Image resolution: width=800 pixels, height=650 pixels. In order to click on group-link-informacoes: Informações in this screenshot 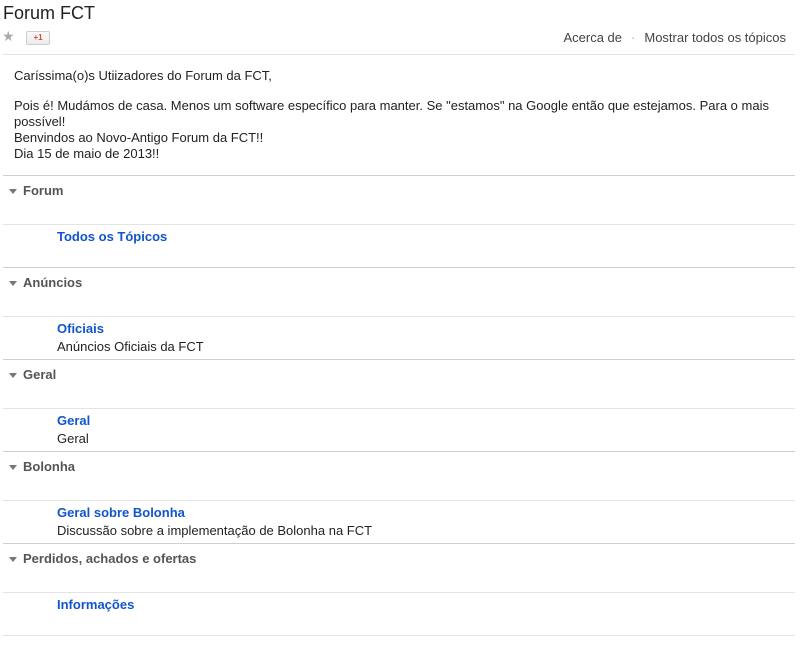, I will do `click(95, 605)`.